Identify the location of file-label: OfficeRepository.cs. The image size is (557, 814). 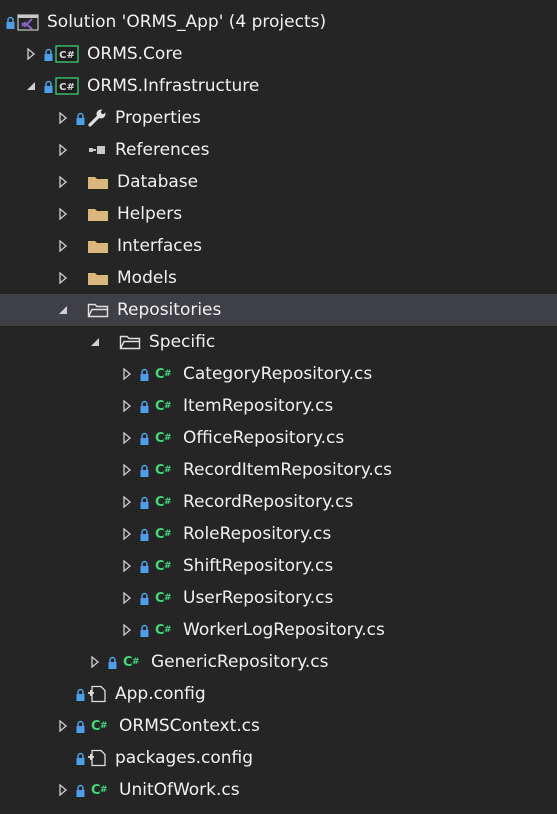
(264, 437).